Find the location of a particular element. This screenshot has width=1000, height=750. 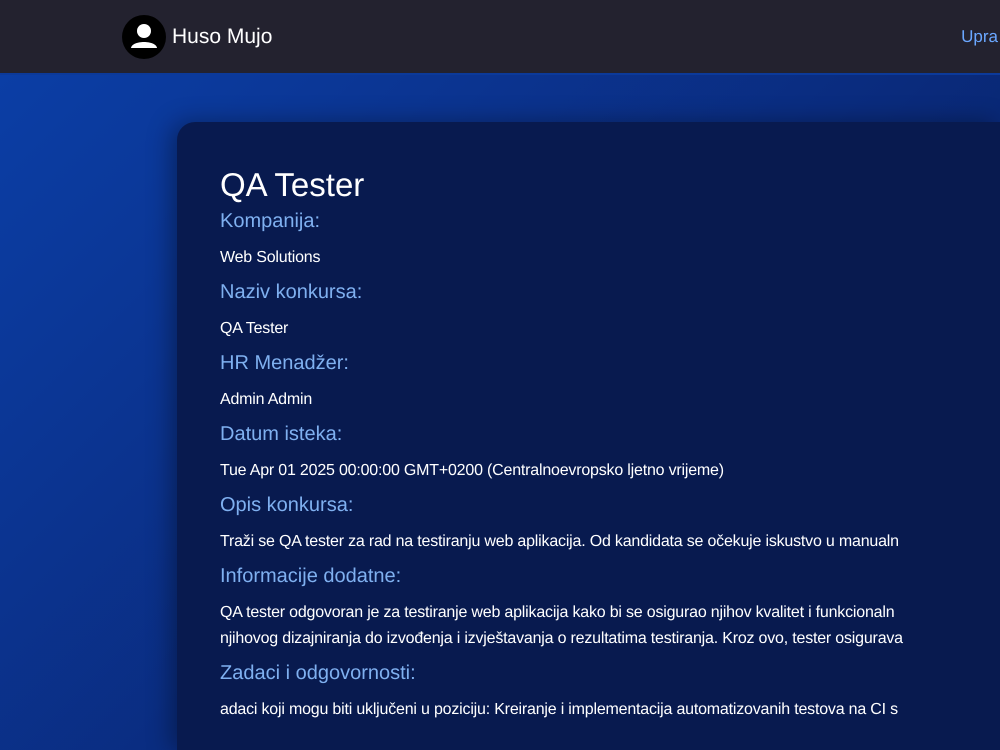

field-label: Datum isteka: is located at coordinates (282, 434).